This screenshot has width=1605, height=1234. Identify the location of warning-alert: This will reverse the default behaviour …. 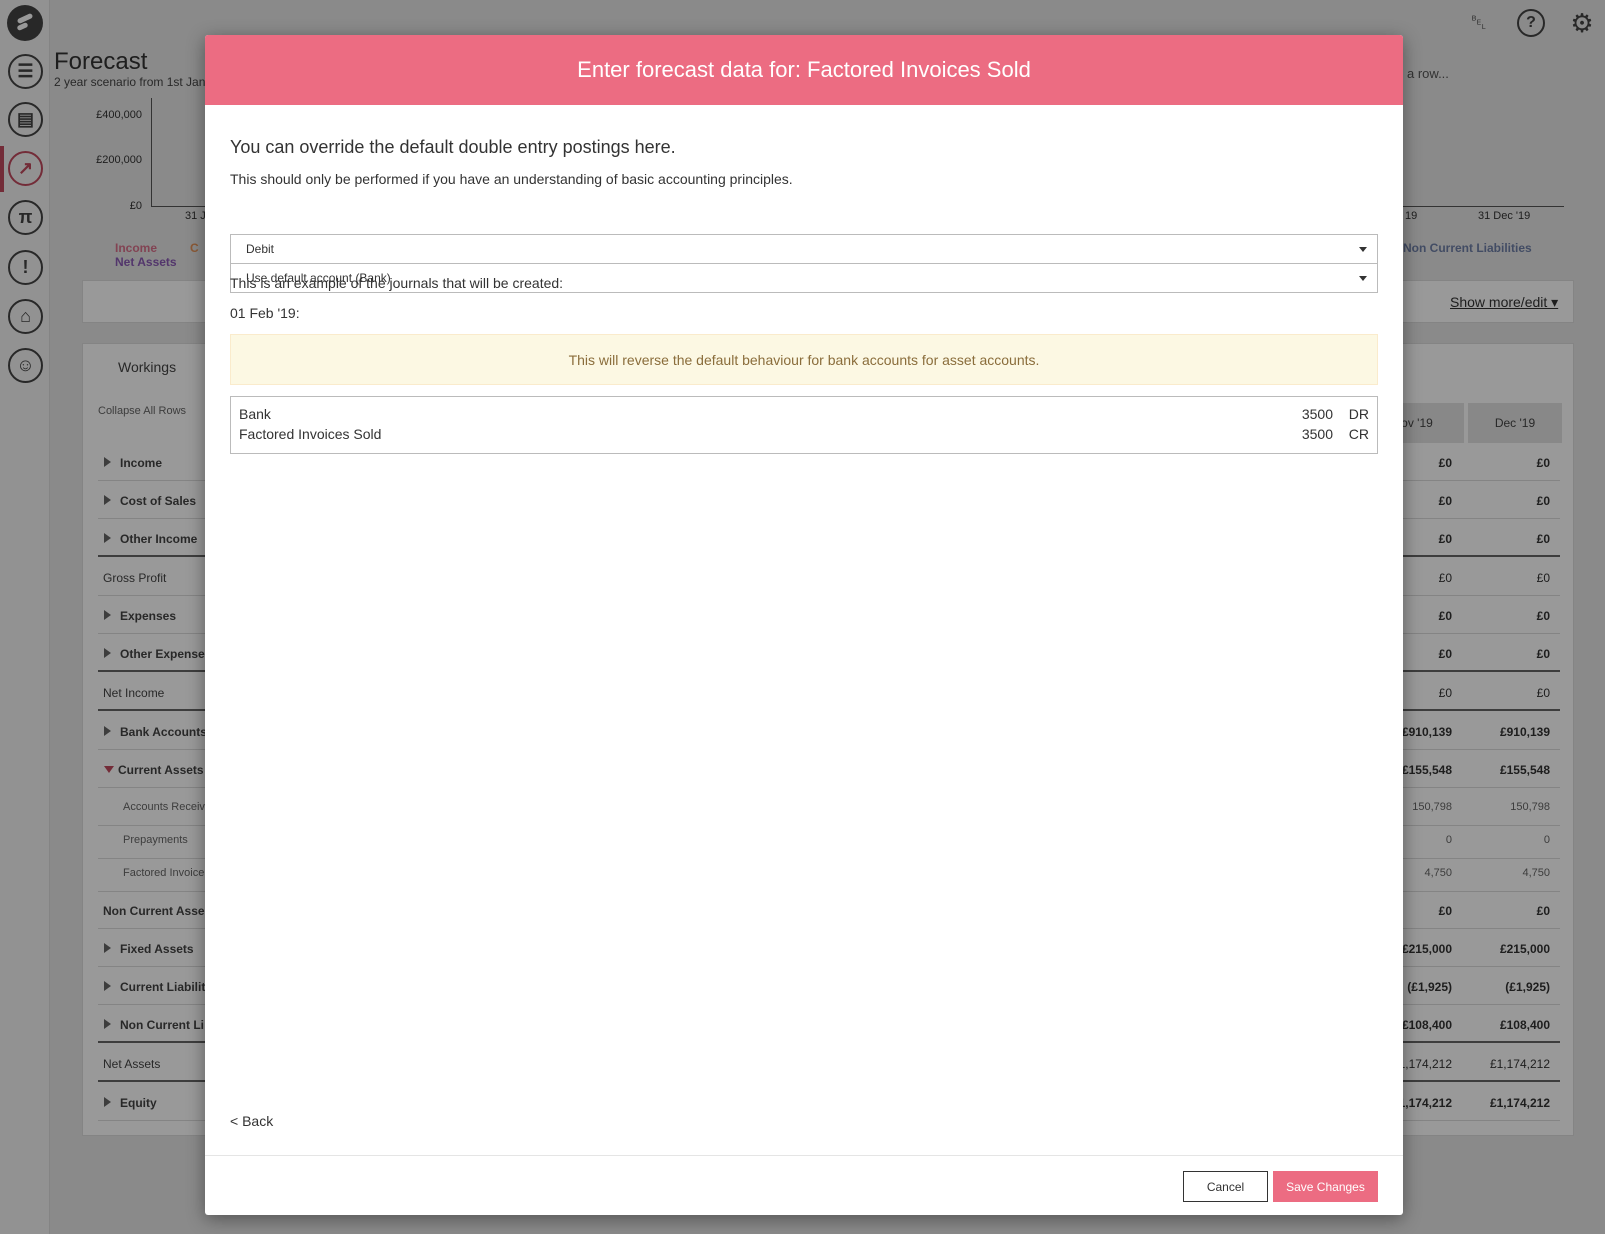
(804, 359).